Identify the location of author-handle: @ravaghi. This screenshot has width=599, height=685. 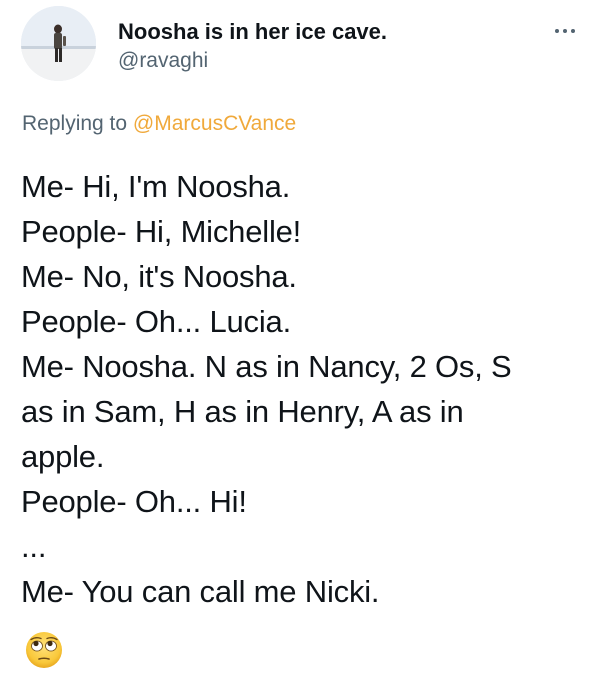
(163, 61).